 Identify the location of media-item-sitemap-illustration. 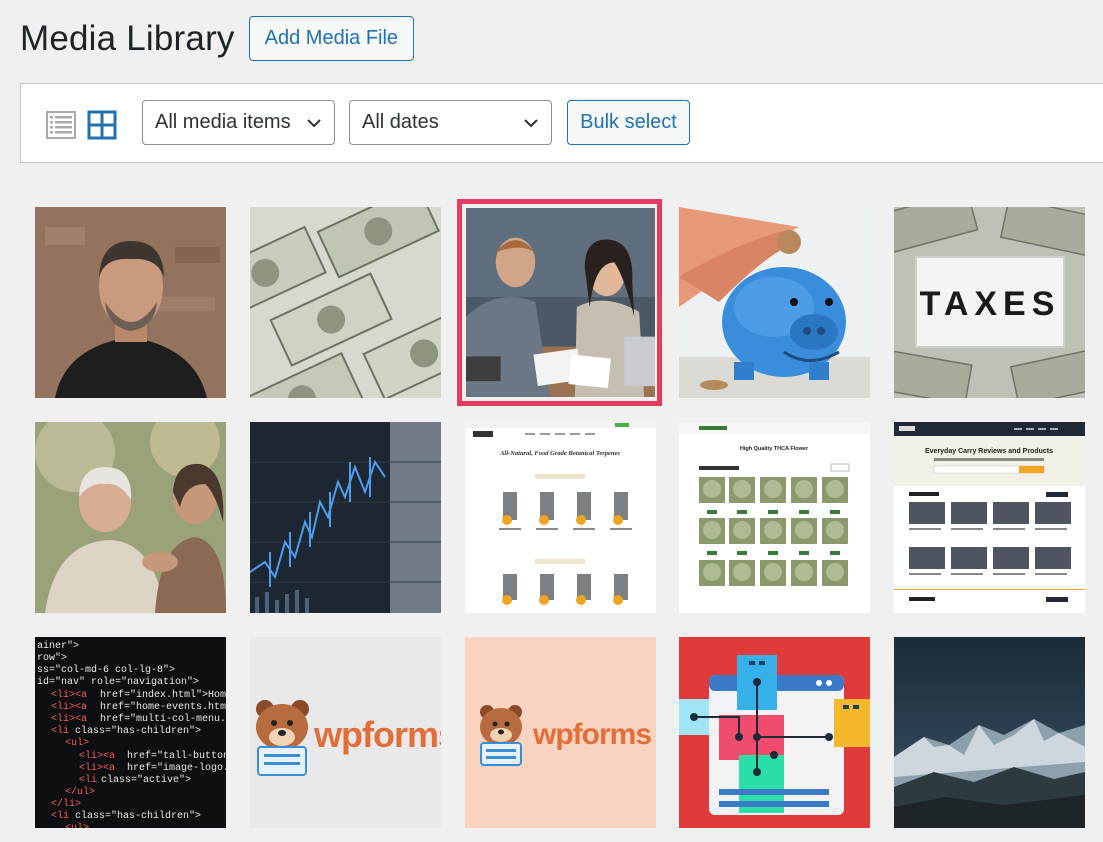
(774, 732).